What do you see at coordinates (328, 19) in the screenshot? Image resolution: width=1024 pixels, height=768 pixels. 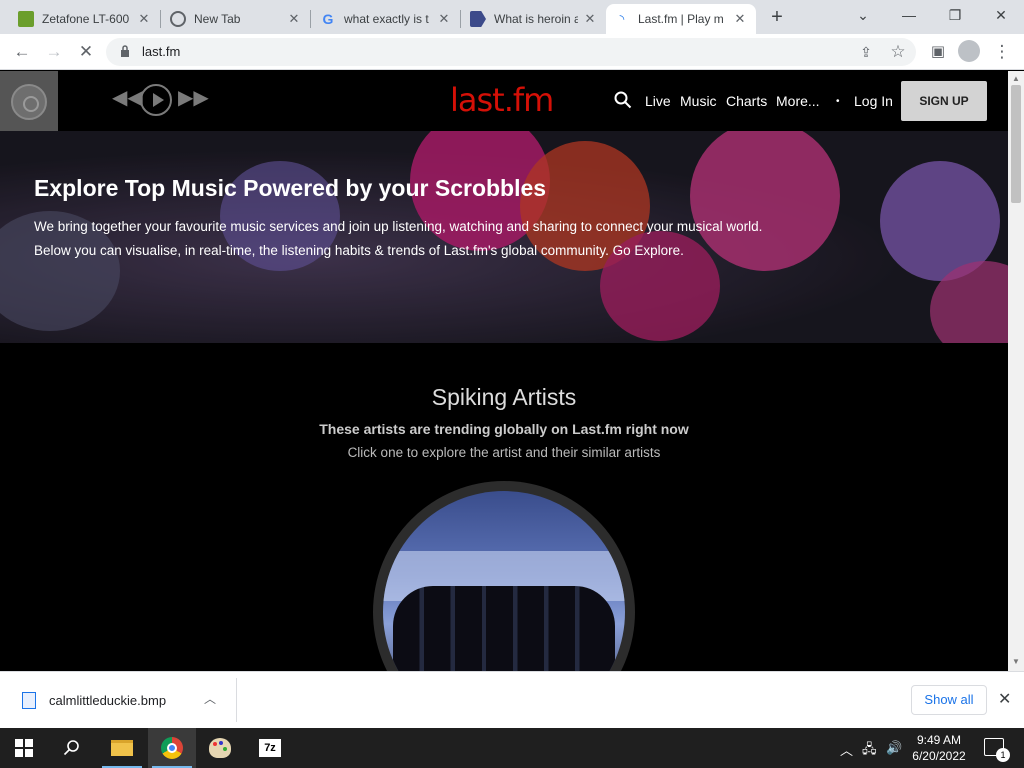 I see `google-icon: G` at bounding box center [328, 19].